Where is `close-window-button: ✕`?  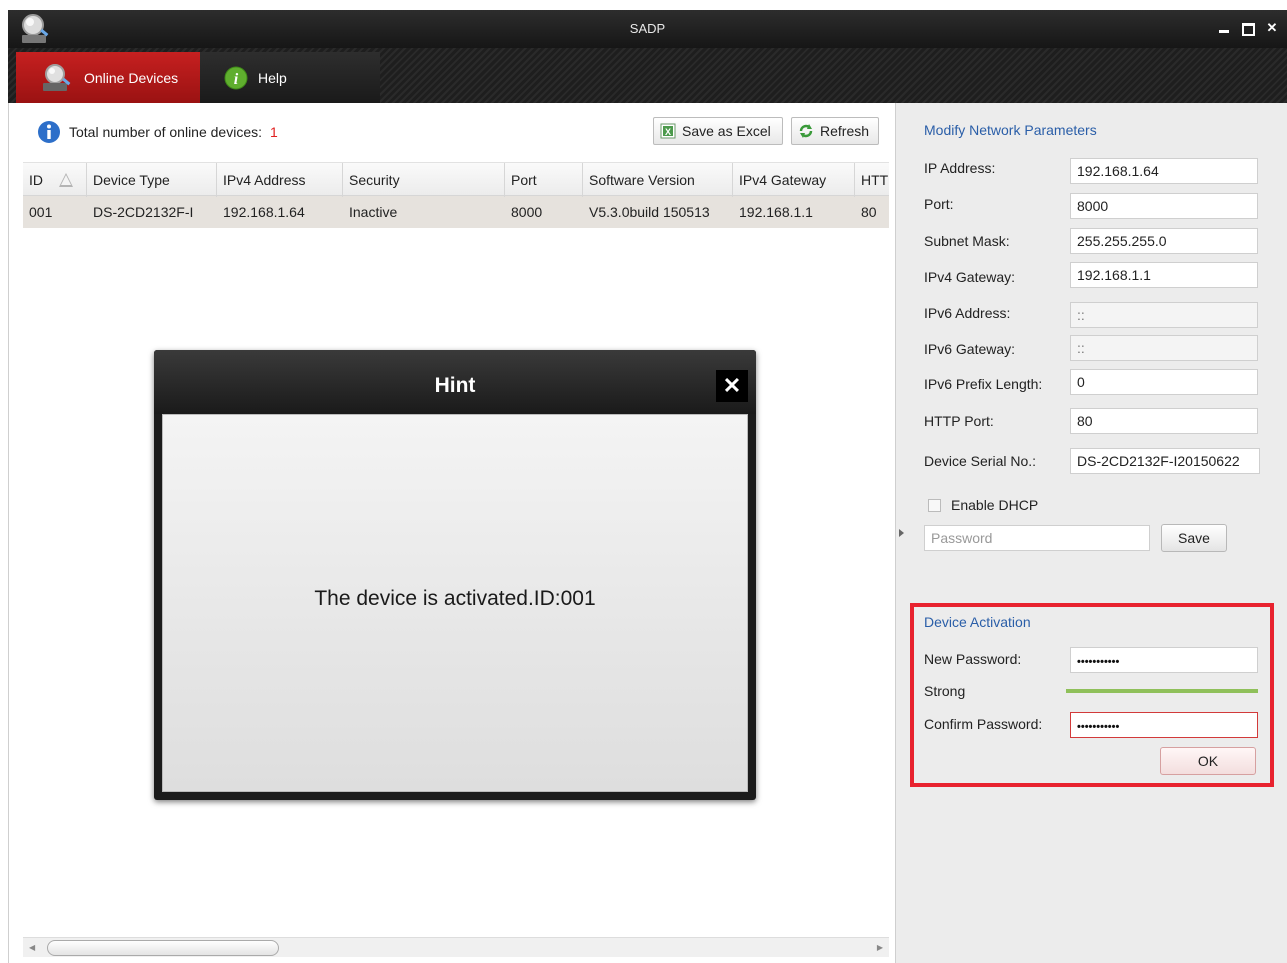 close-window-button: ✕ is located at coordinates (1272, 28).